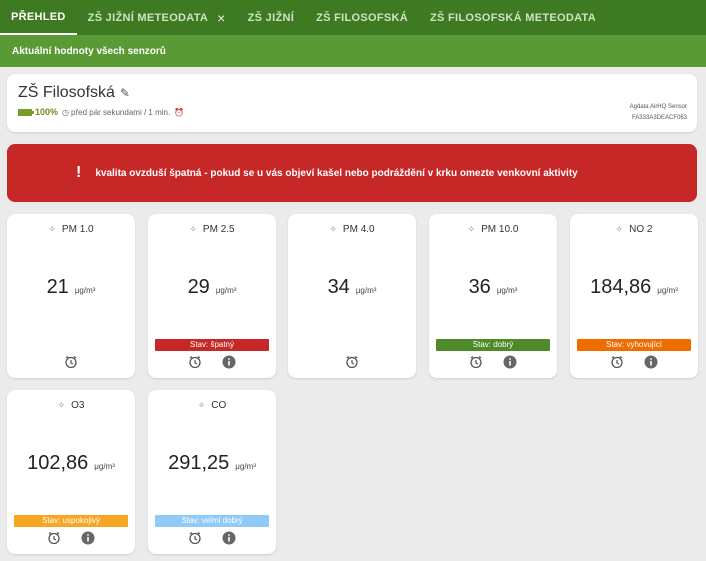 This screenshot has width=706, height=561. What do you see at coordinates (338, 287) in the screenshot?
I see `sensor-value-number: 34` at bounding box center [338, 287].